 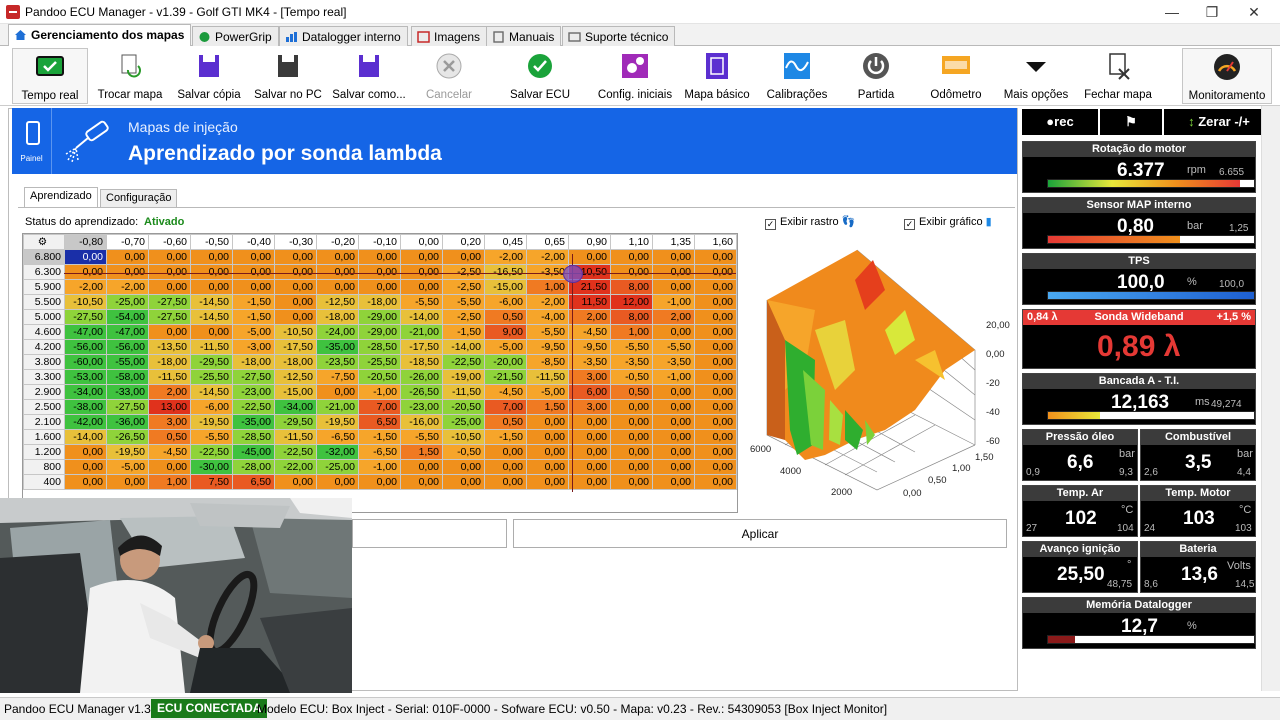 I want to click on column-header: 0,20, so click(x=463, y=242).